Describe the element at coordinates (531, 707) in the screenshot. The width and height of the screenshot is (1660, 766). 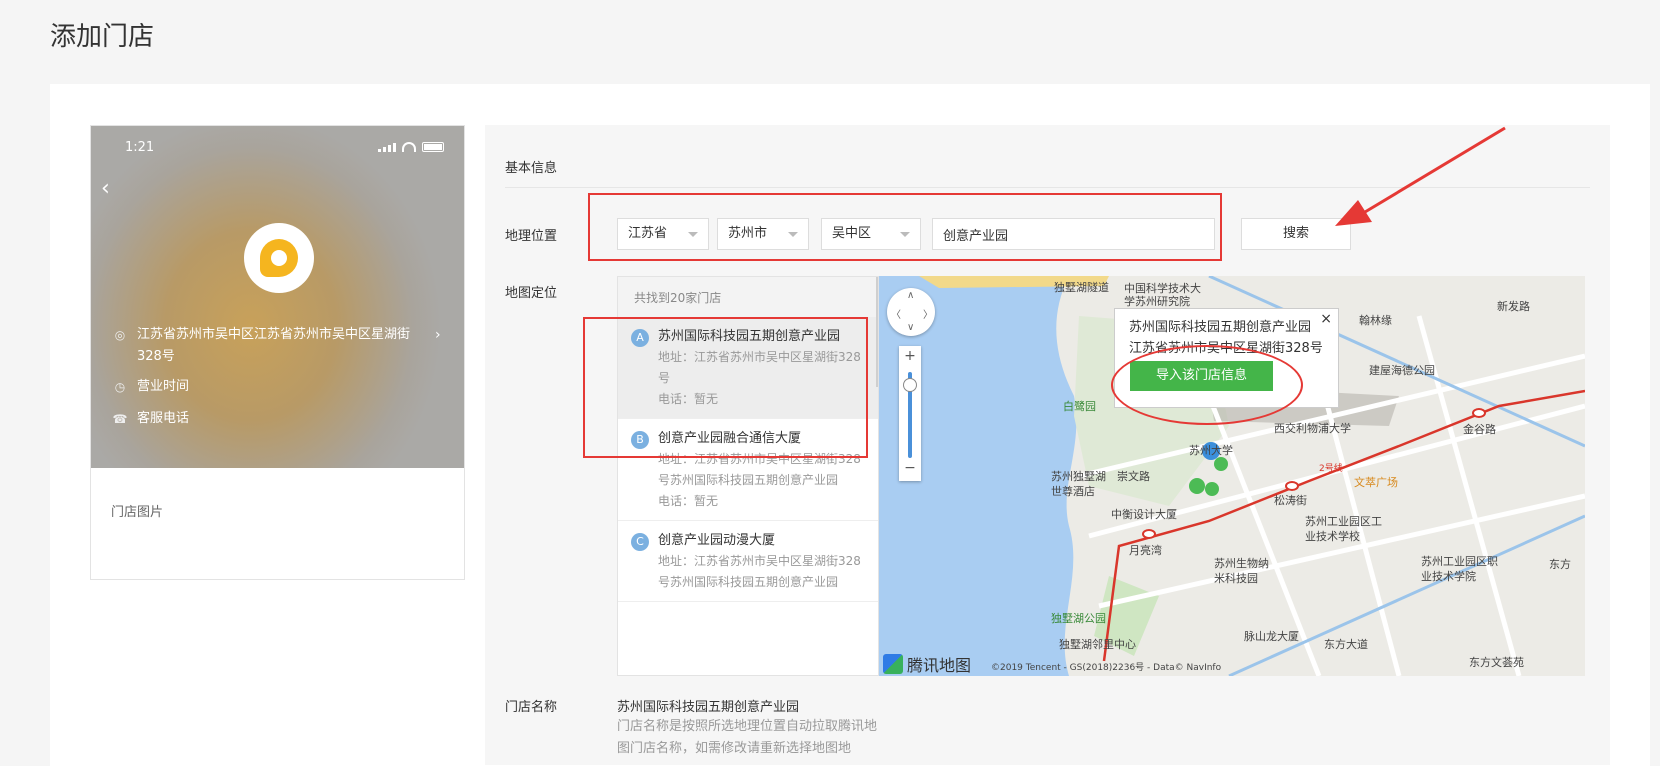
I see `store-name-label: 门店名称` at that location.